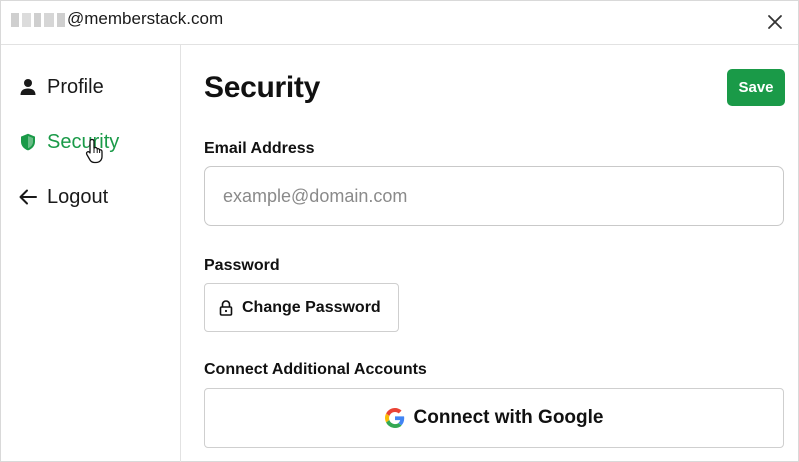  I want to click on save-button: Save, so click(756, 87).